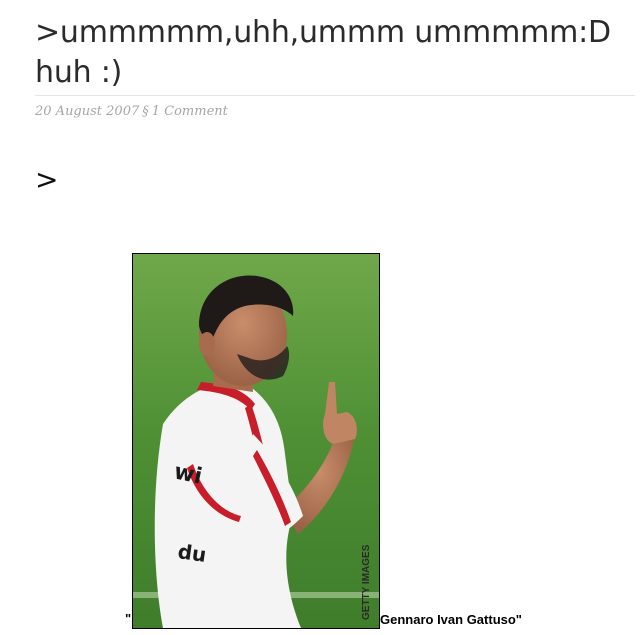  Describe the element at coordinates (145, 111) in the screenshot. I see `section-mark: §` at that location.